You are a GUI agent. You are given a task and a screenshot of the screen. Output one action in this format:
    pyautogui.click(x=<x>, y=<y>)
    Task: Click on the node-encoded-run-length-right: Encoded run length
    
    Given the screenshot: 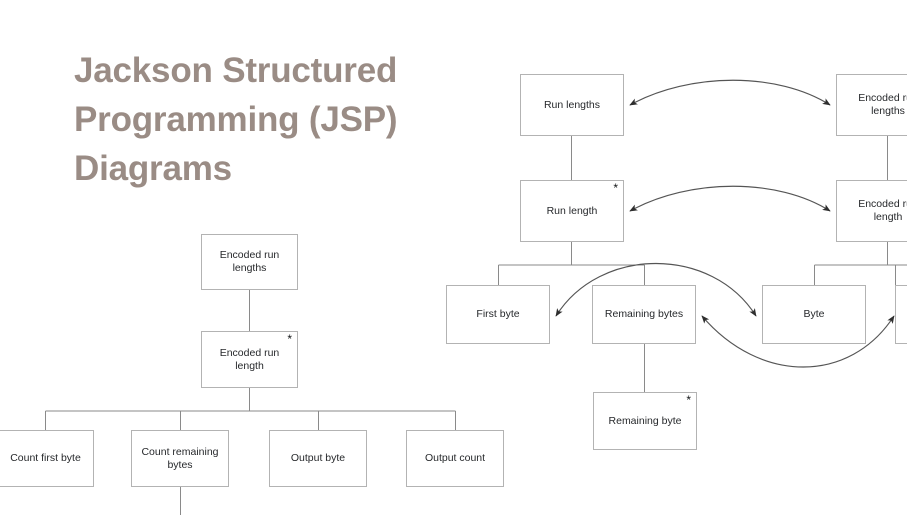 What is the action you would take?
    pyautogui.click(x=871, y=211)
    